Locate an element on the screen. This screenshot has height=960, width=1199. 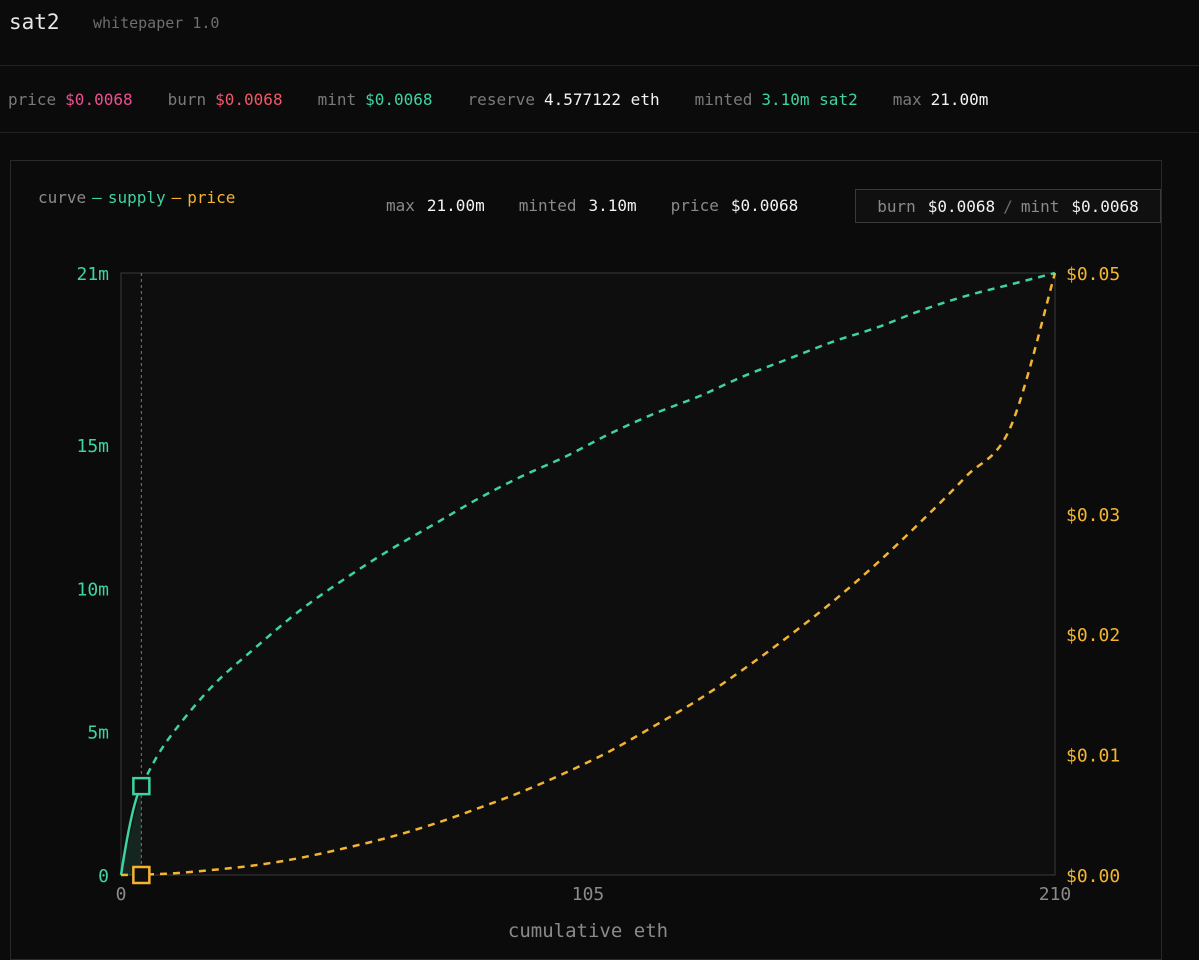
price-current-marker is located at coordinates (141, 875).